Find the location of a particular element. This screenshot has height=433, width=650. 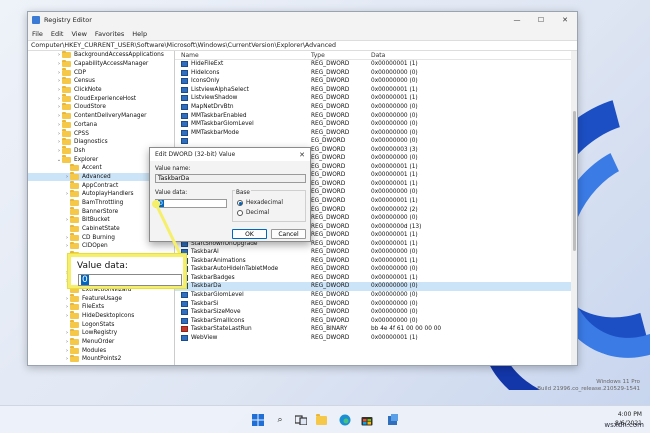

store-icon is located at coordinates (367, 420).